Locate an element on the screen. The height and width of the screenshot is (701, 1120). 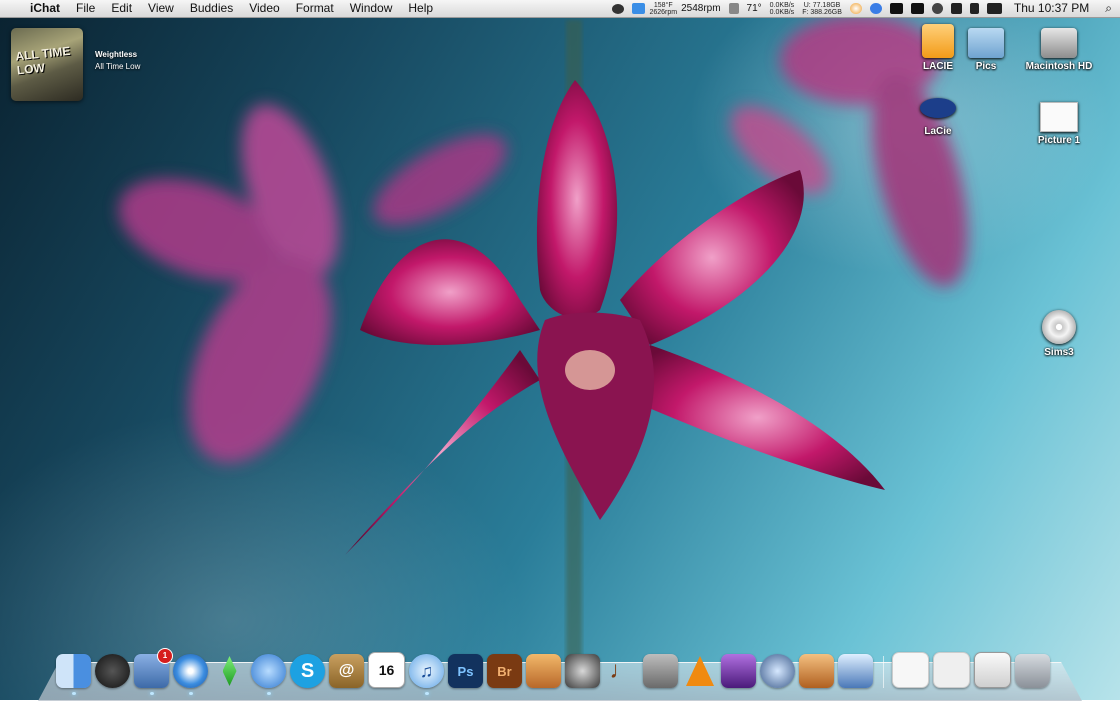
menu-file: File is located at coordinates (85, 8).